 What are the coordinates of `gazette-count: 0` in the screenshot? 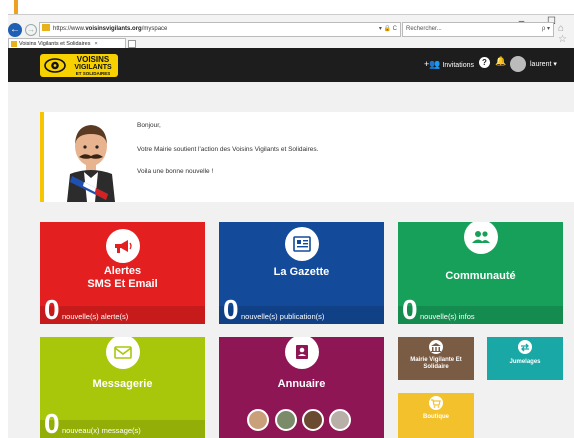 It's located at (231, 309).